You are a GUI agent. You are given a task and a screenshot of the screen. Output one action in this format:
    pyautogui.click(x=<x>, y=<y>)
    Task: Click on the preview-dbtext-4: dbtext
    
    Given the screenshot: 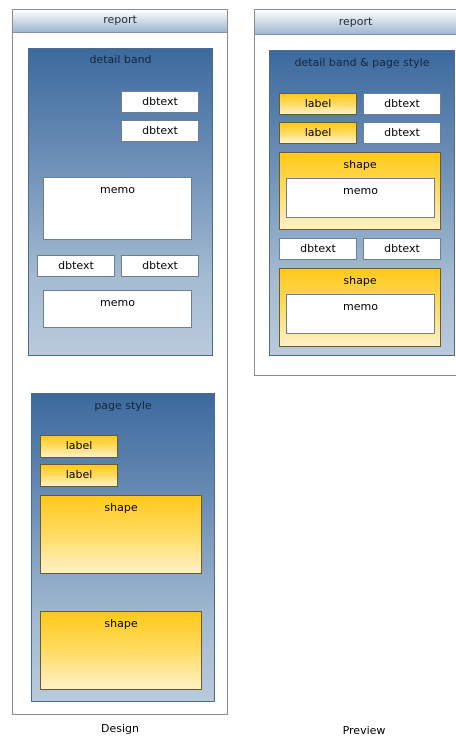 What is the action you would take?
    pyautogui.click(x=402, y=249)
    